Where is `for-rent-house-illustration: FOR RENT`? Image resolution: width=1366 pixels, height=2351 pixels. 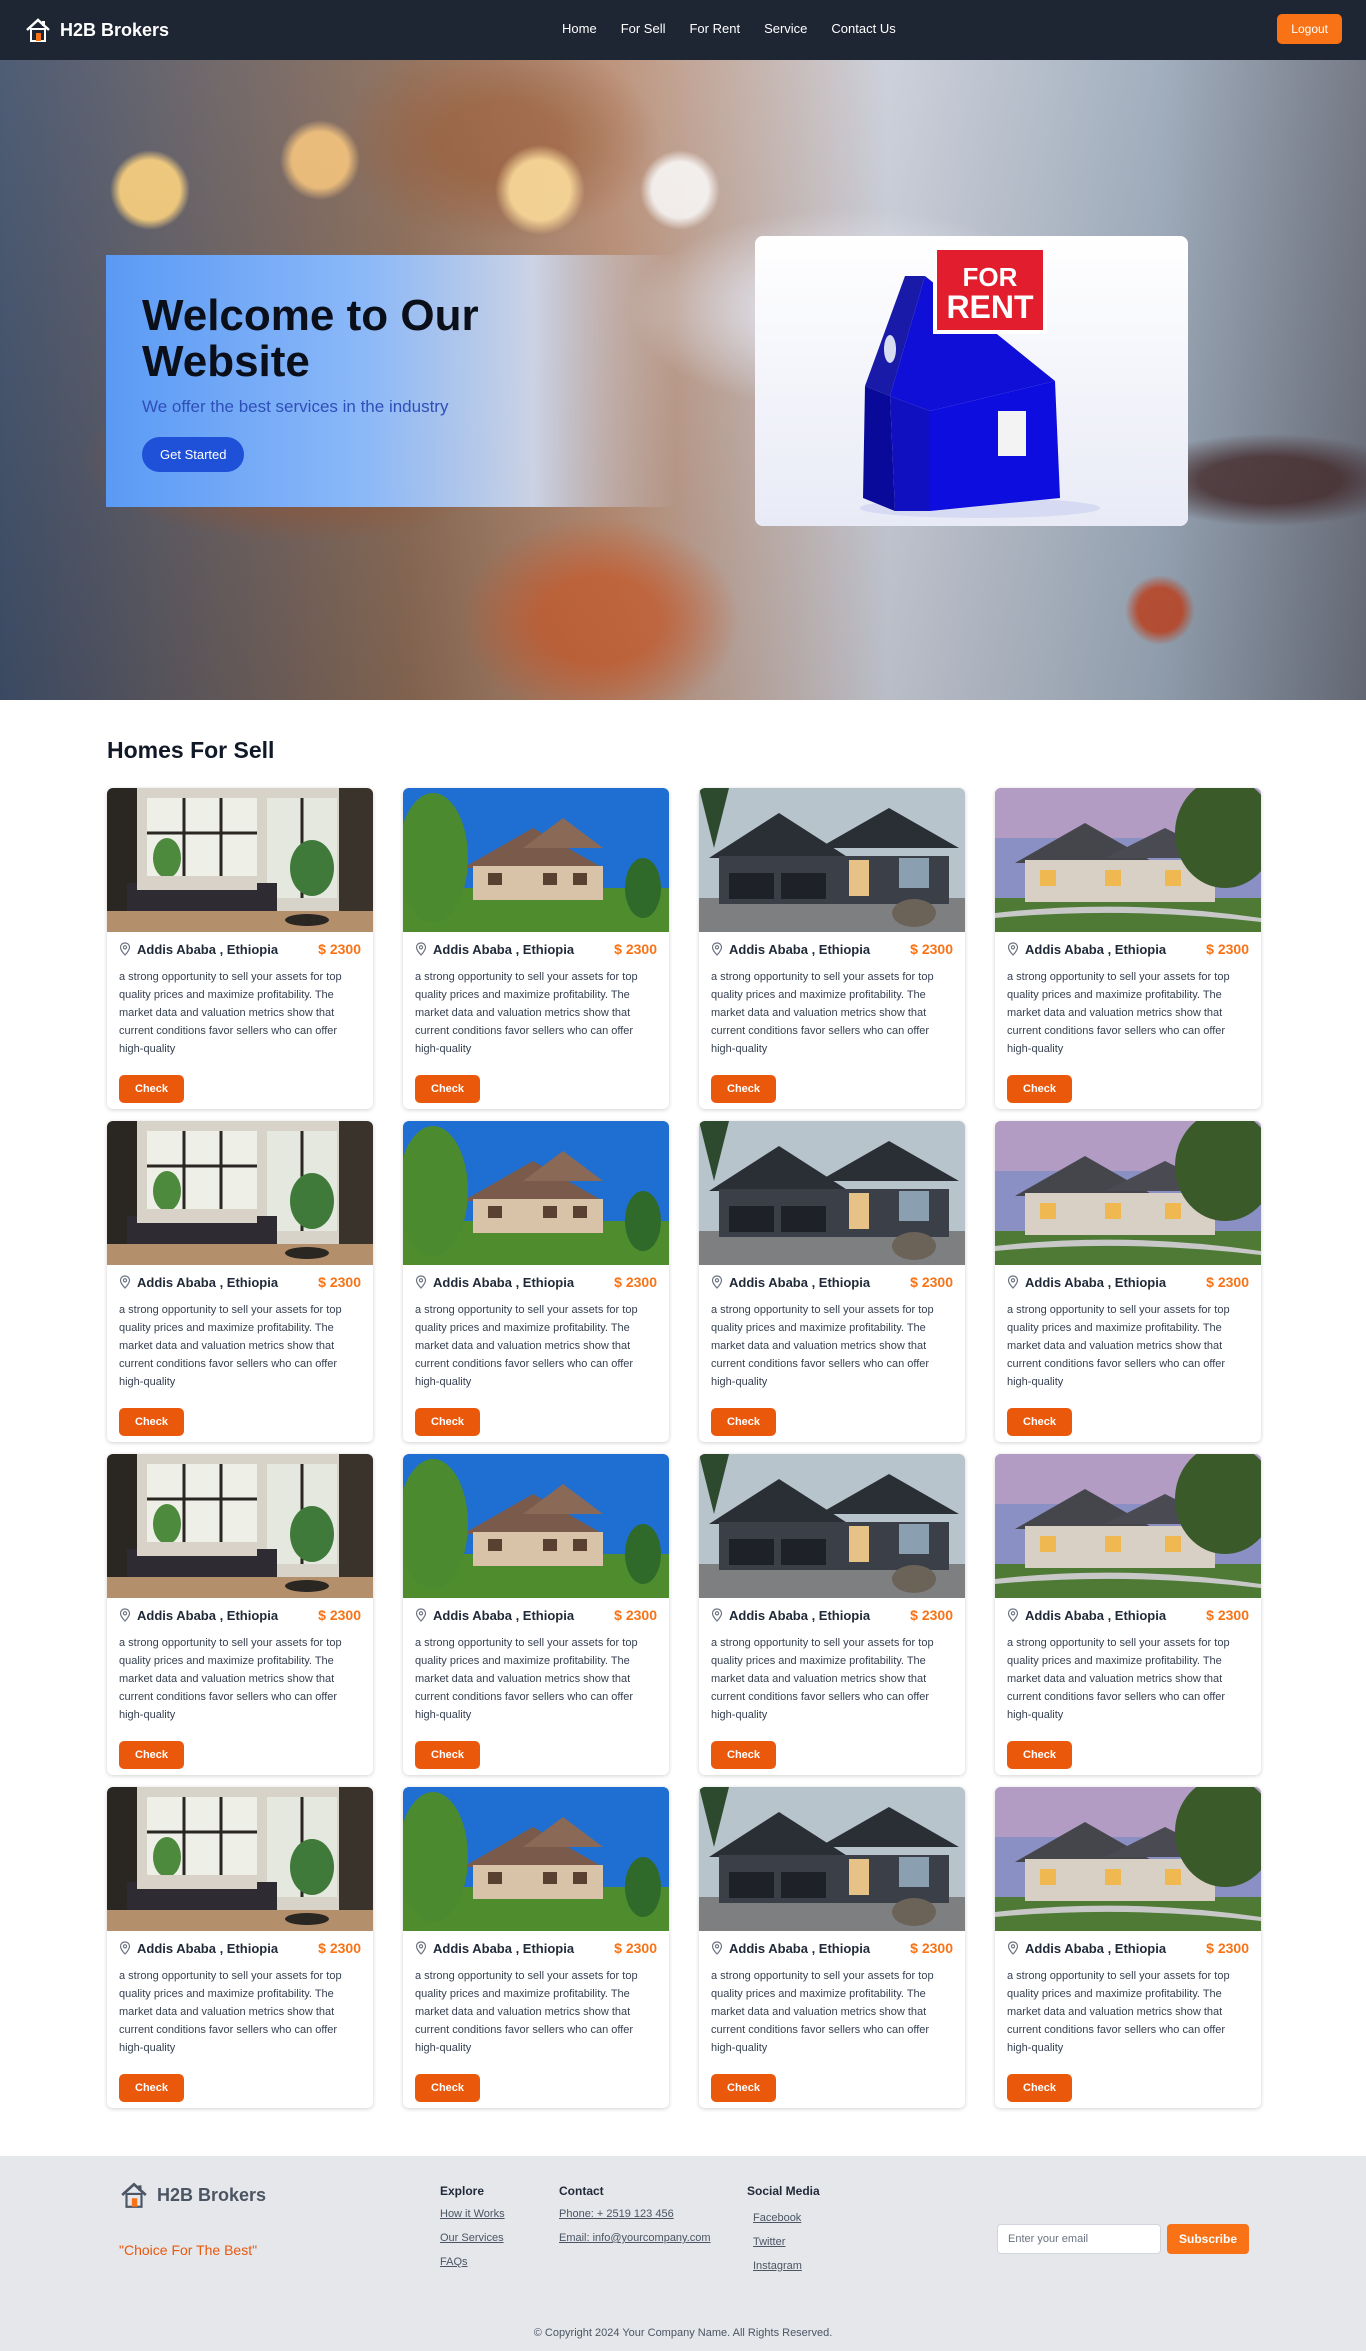
for-rent-house-illustration: FOR RENT is located at coordinates (971, 381).